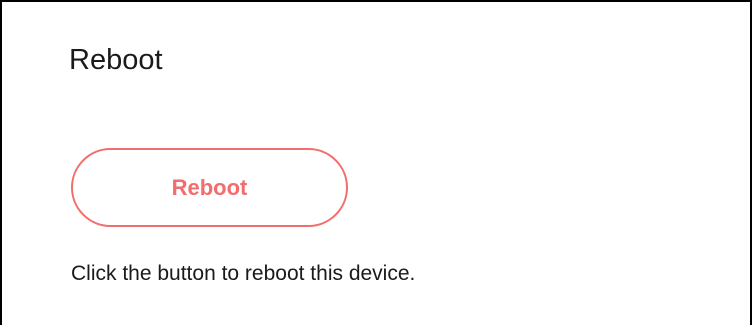 This screenshot has height=325, width=756. I want to click on section-title: Reboot, so click(116, 60).